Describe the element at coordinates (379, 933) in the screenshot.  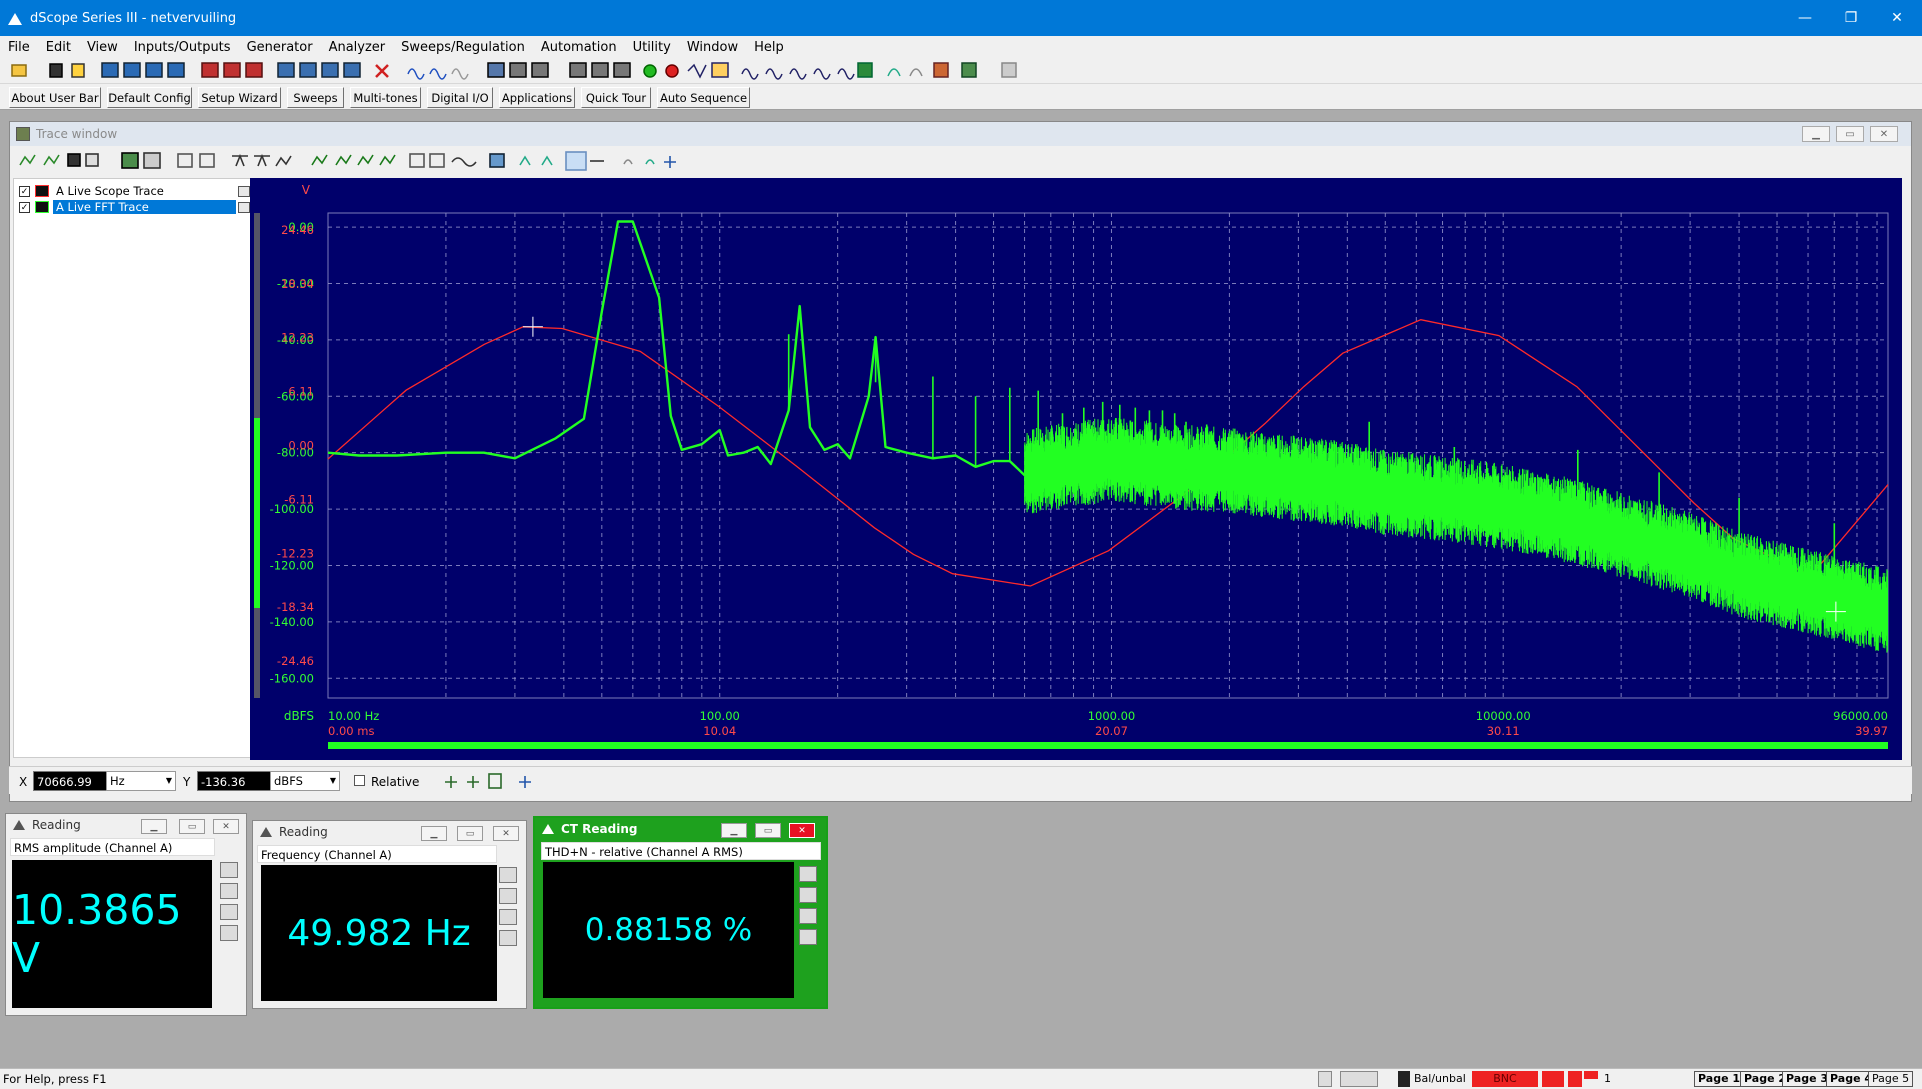
I see `reading-frequency-value: 49.982 Hz` at that location.